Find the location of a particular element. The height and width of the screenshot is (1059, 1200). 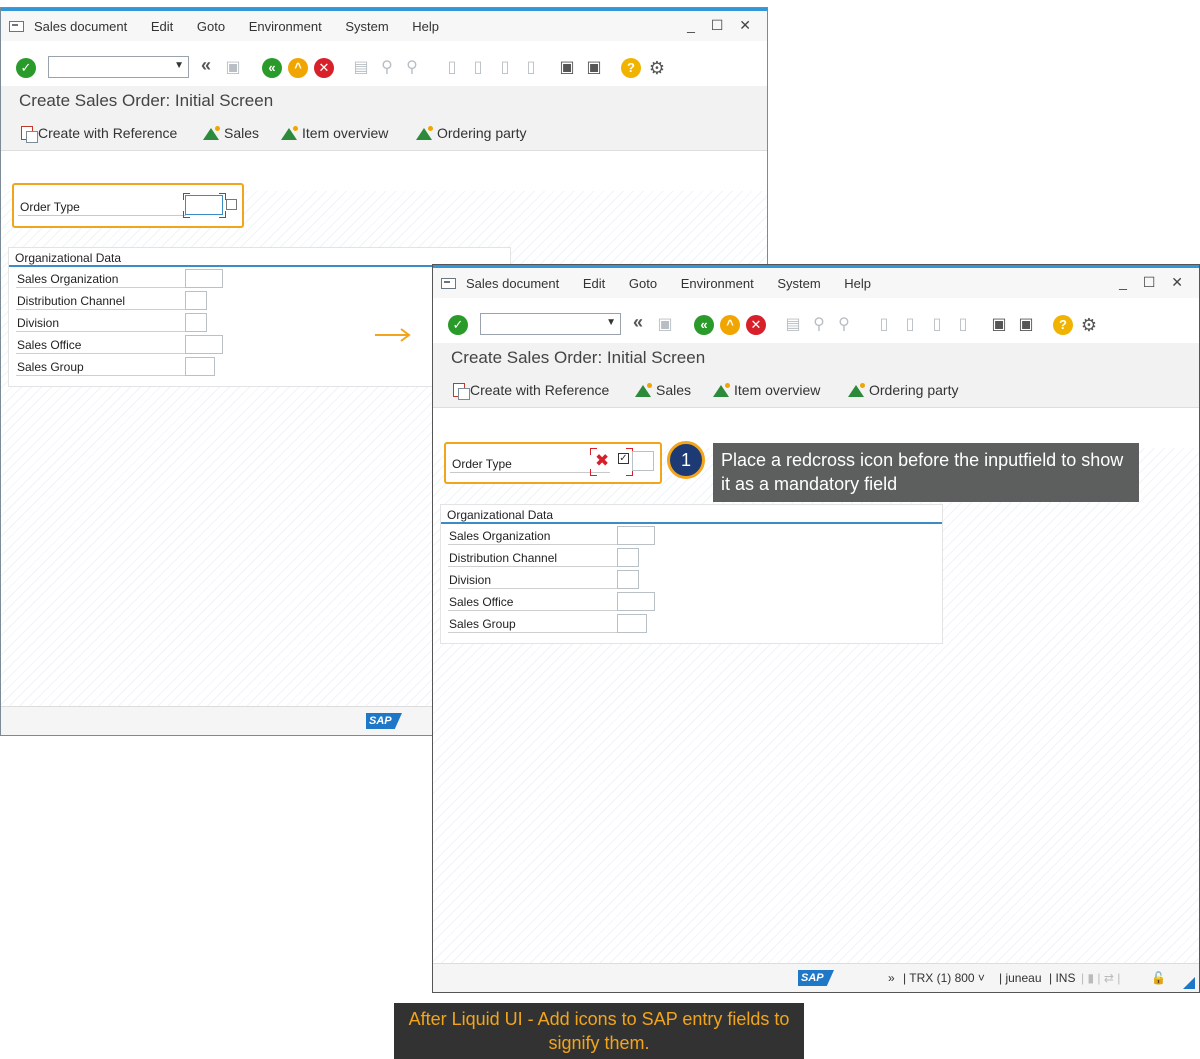

status-expand-icon: » is located at coordinates (891, 978).